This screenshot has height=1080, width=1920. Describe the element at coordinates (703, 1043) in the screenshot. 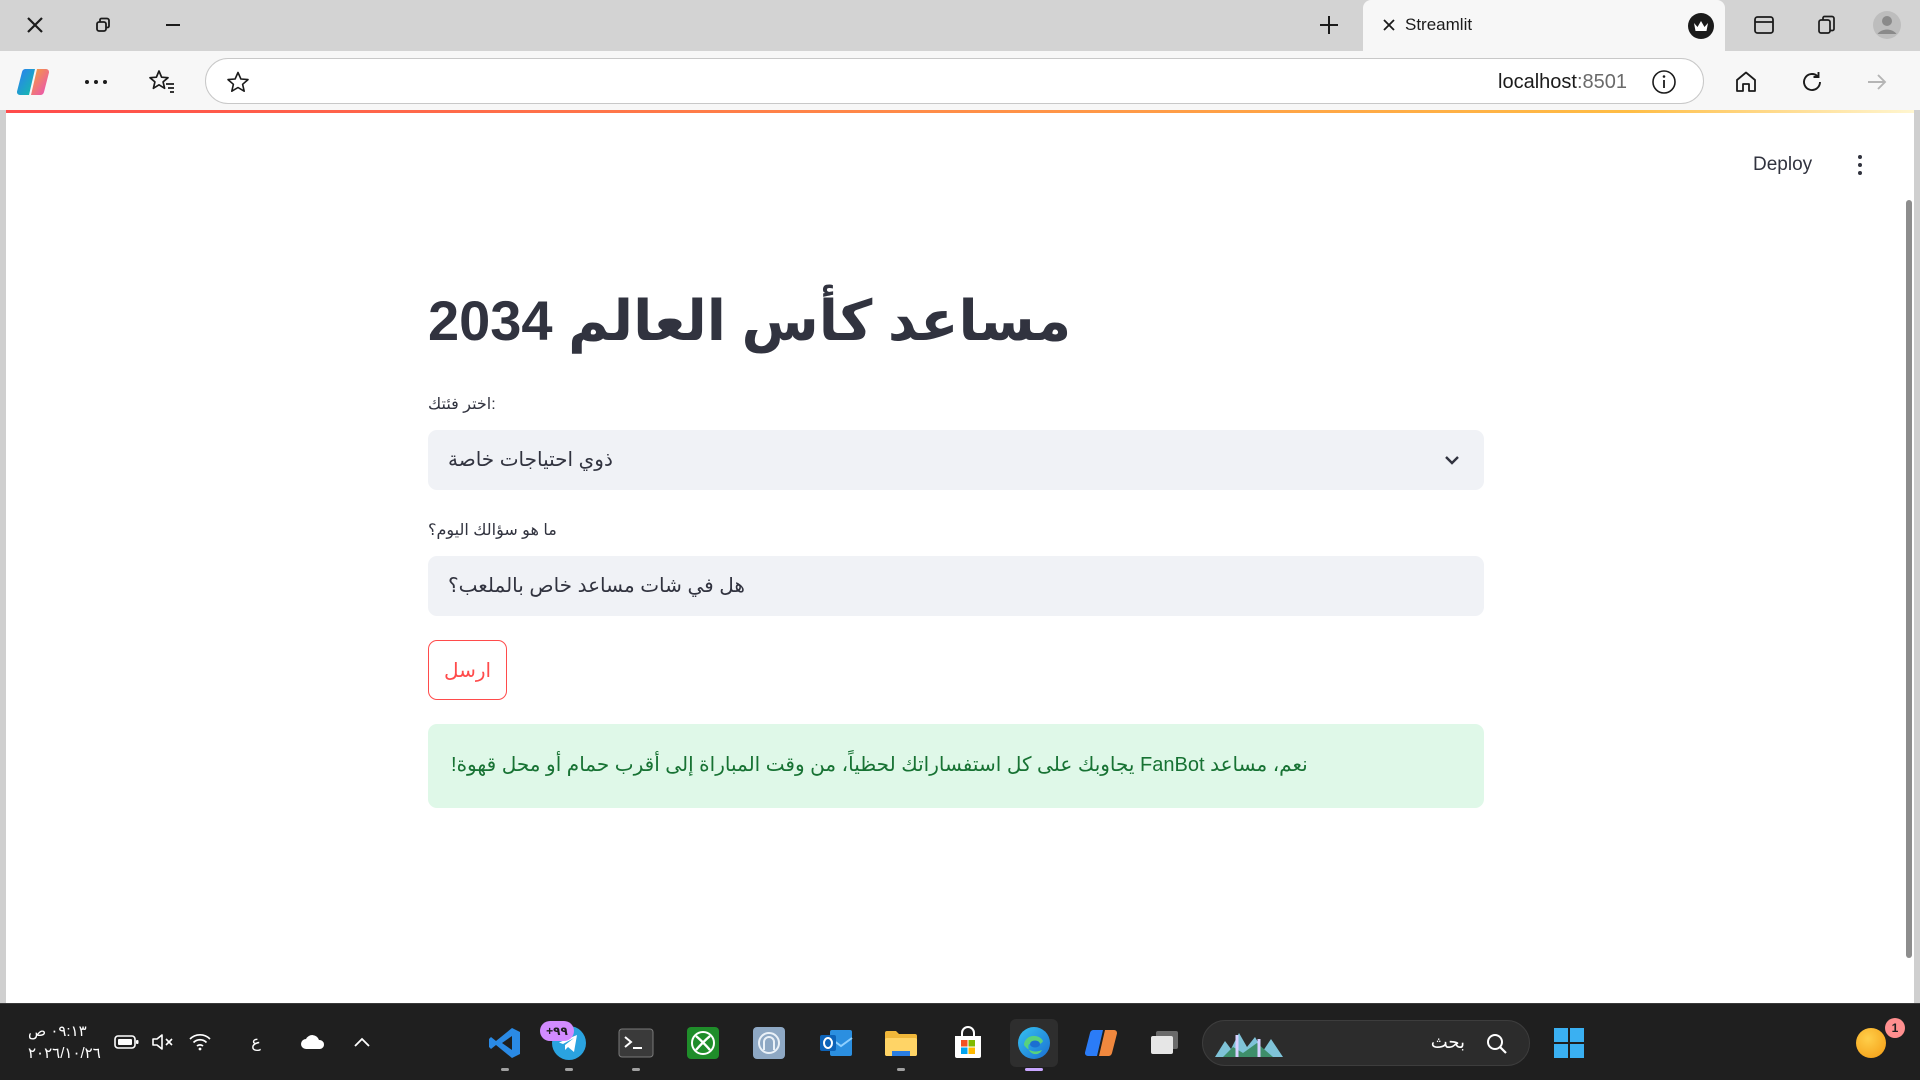

I see `xbox-app-icon` at that location.